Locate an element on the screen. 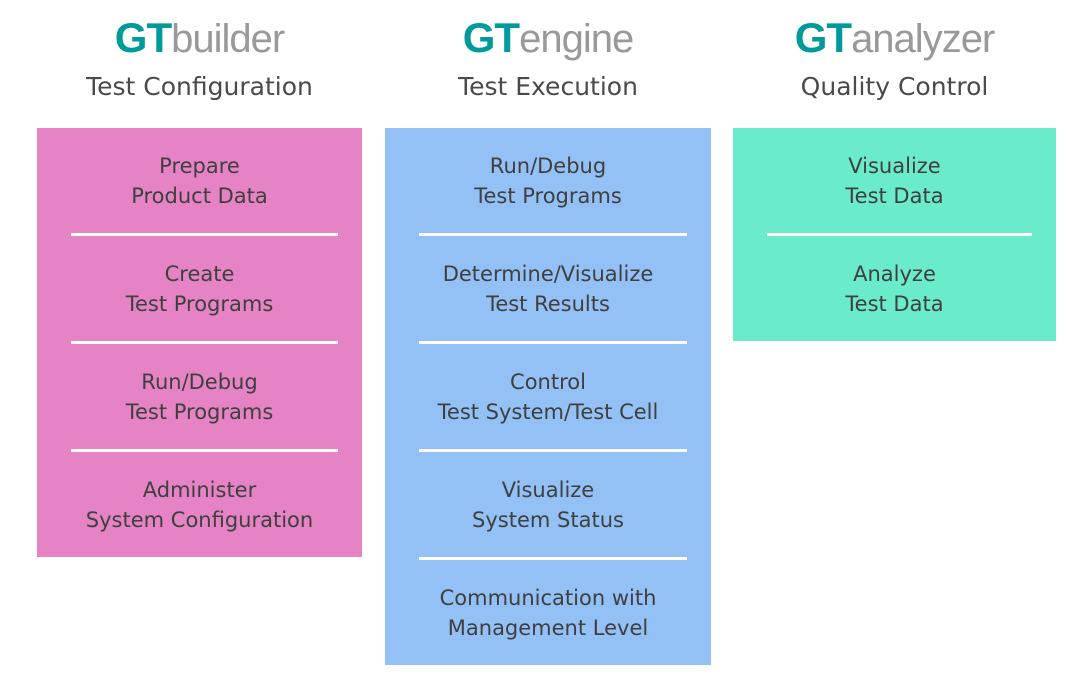  function-item: Determine/Visualize Test Results is located at coordinates (548, 288).